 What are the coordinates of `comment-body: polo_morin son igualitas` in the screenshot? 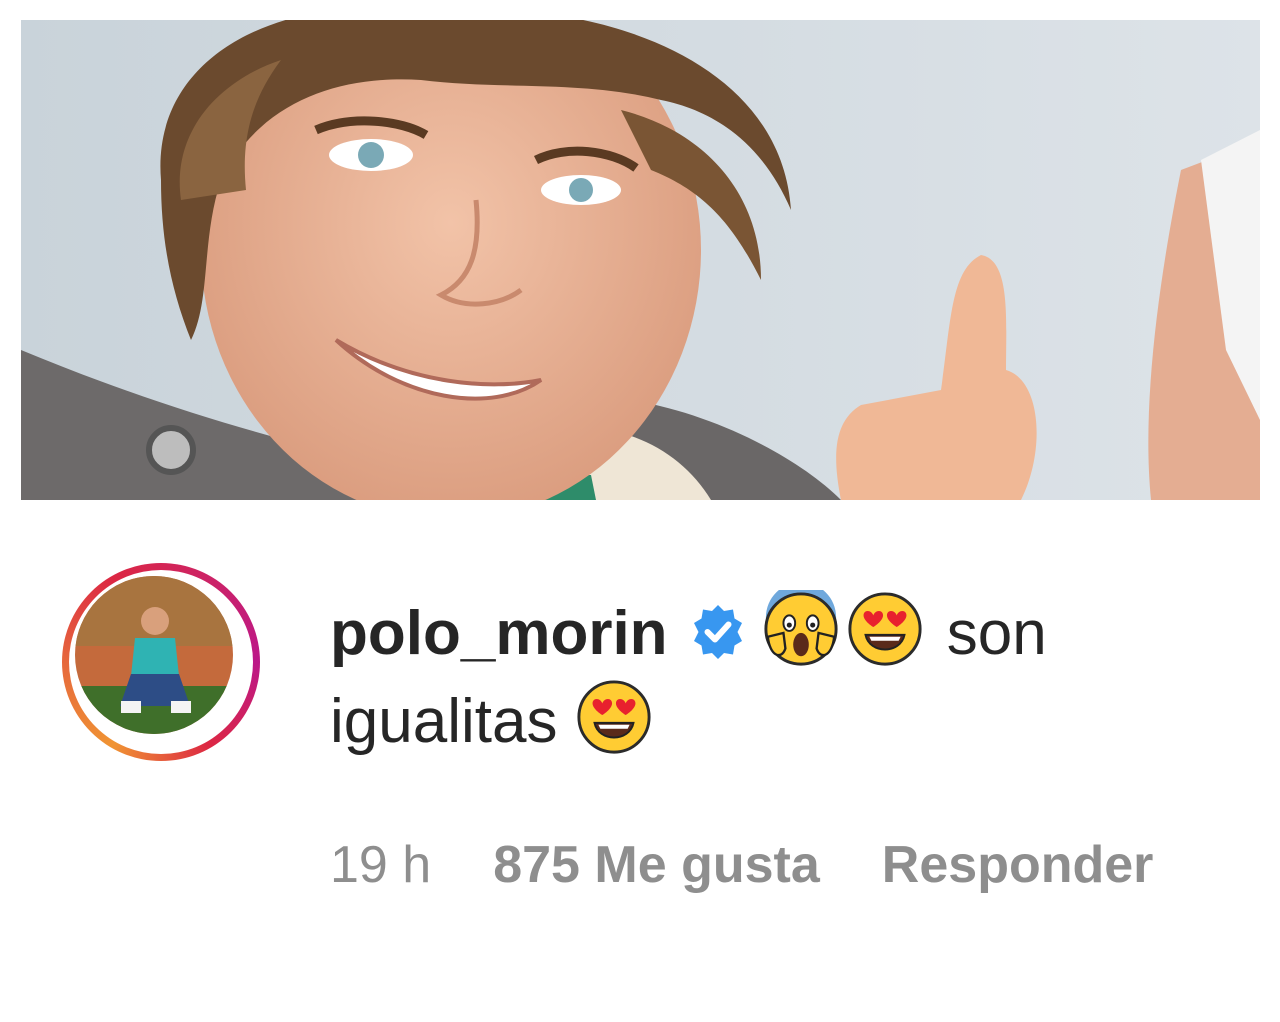 It's located at (780, 674).